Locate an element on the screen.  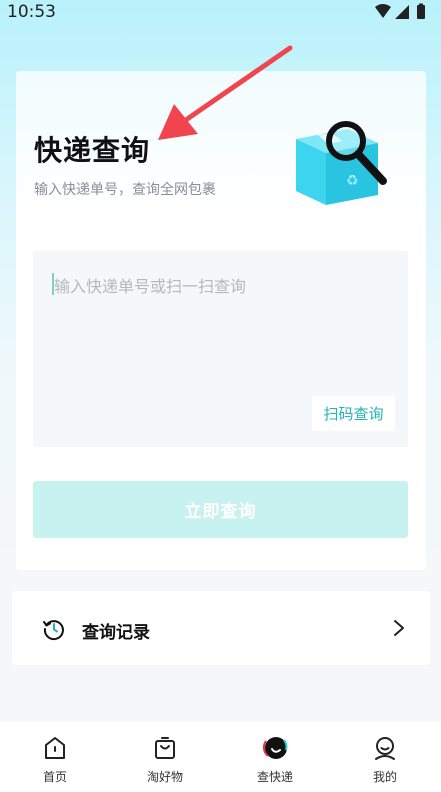
bottom-tab-bar: 首页 淘好物 查快递 我的 is located at coordinates (220, 757).